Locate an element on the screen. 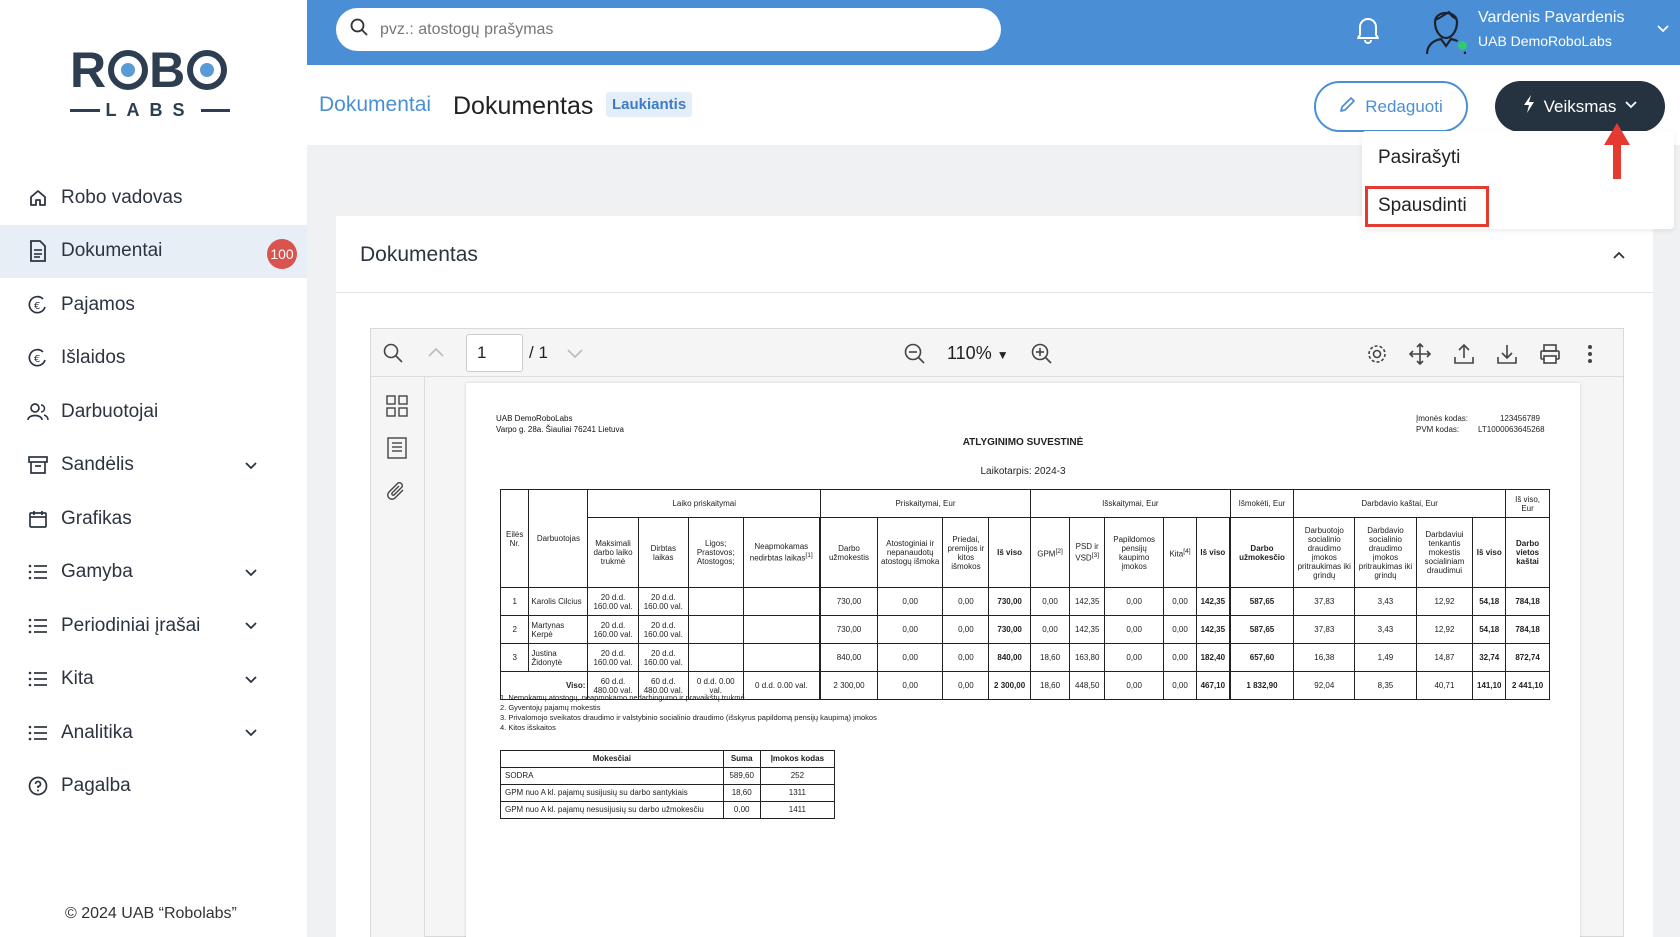 The height and width of the screenshot is (937, 1680). status-badge: Laukiantis is located at coordinates (649, 104).